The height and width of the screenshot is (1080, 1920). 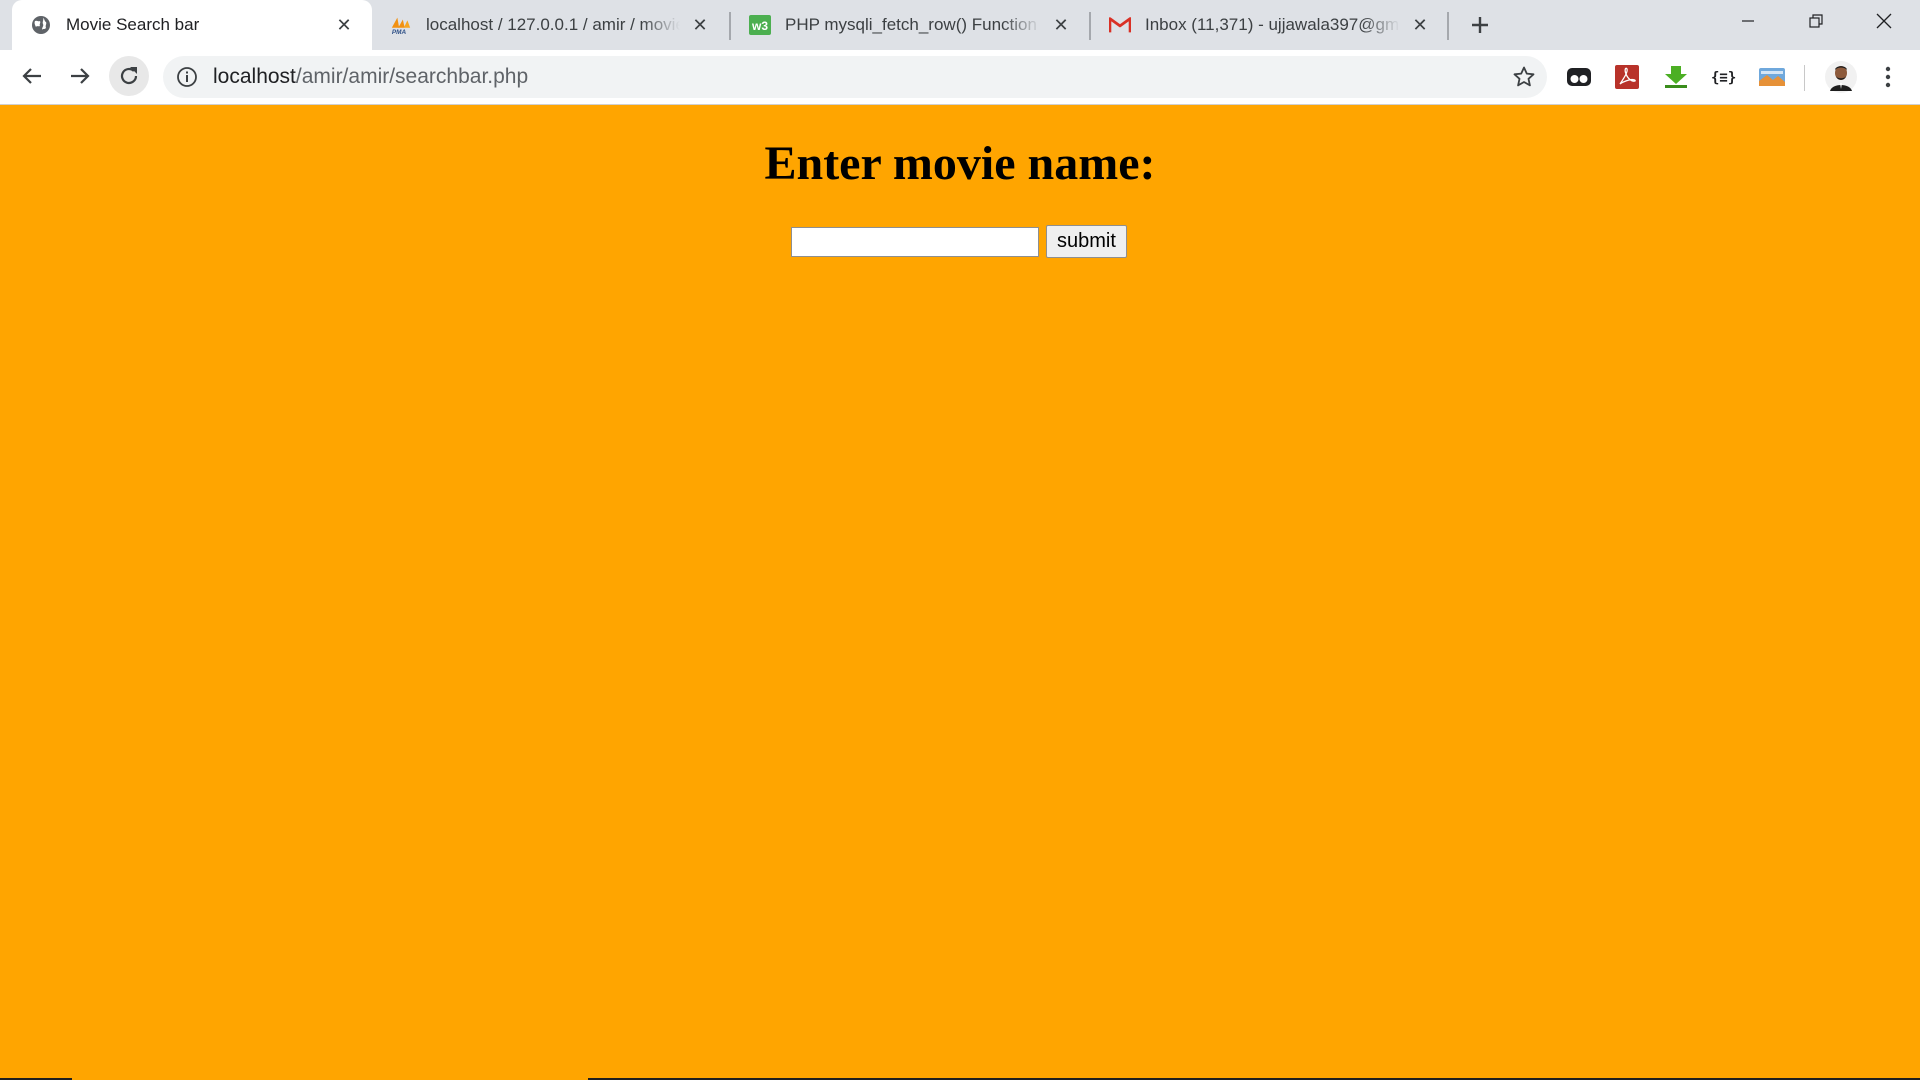 I want to click on url-host: localhost, so click(x=254, y=76).